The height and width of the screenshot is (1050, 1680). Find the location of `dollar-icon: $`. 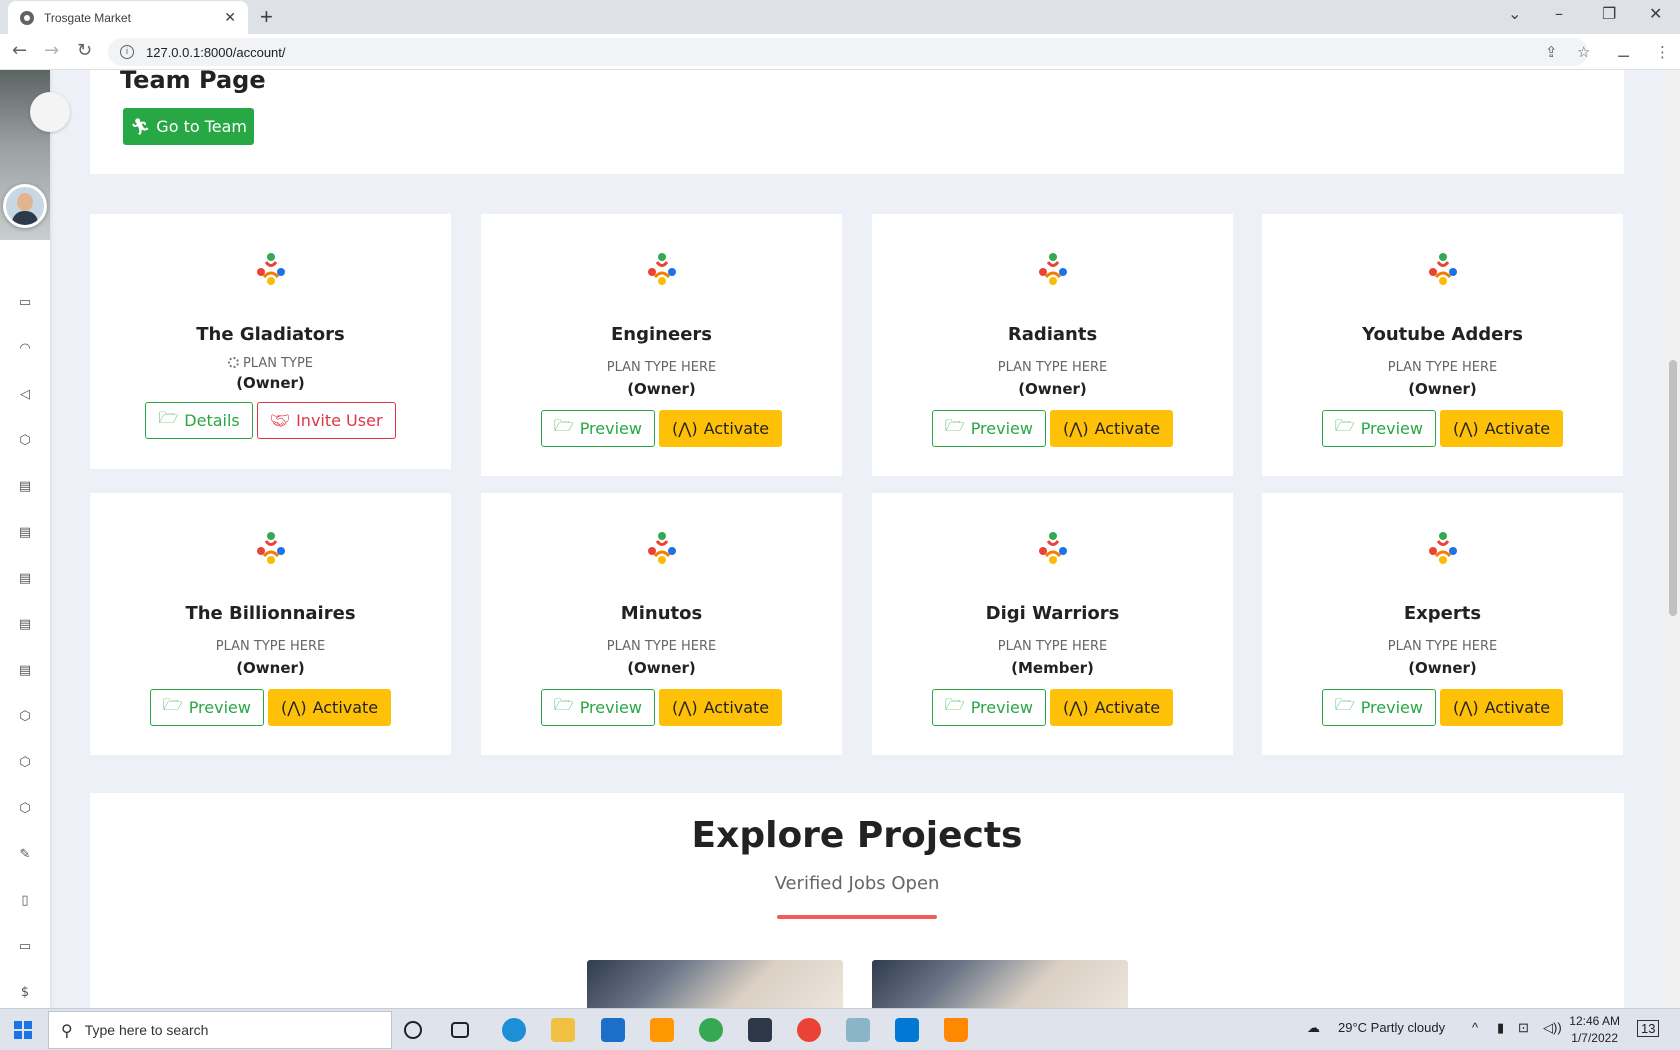

dollar-icon: $ is located at coordinates (25, 993).